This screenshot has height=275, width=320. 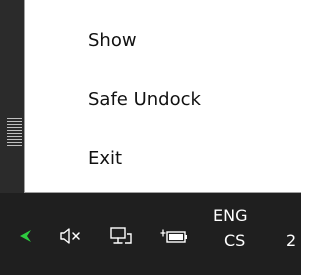 I want to click on volume-muted-icon, so click(x=71, y=236).